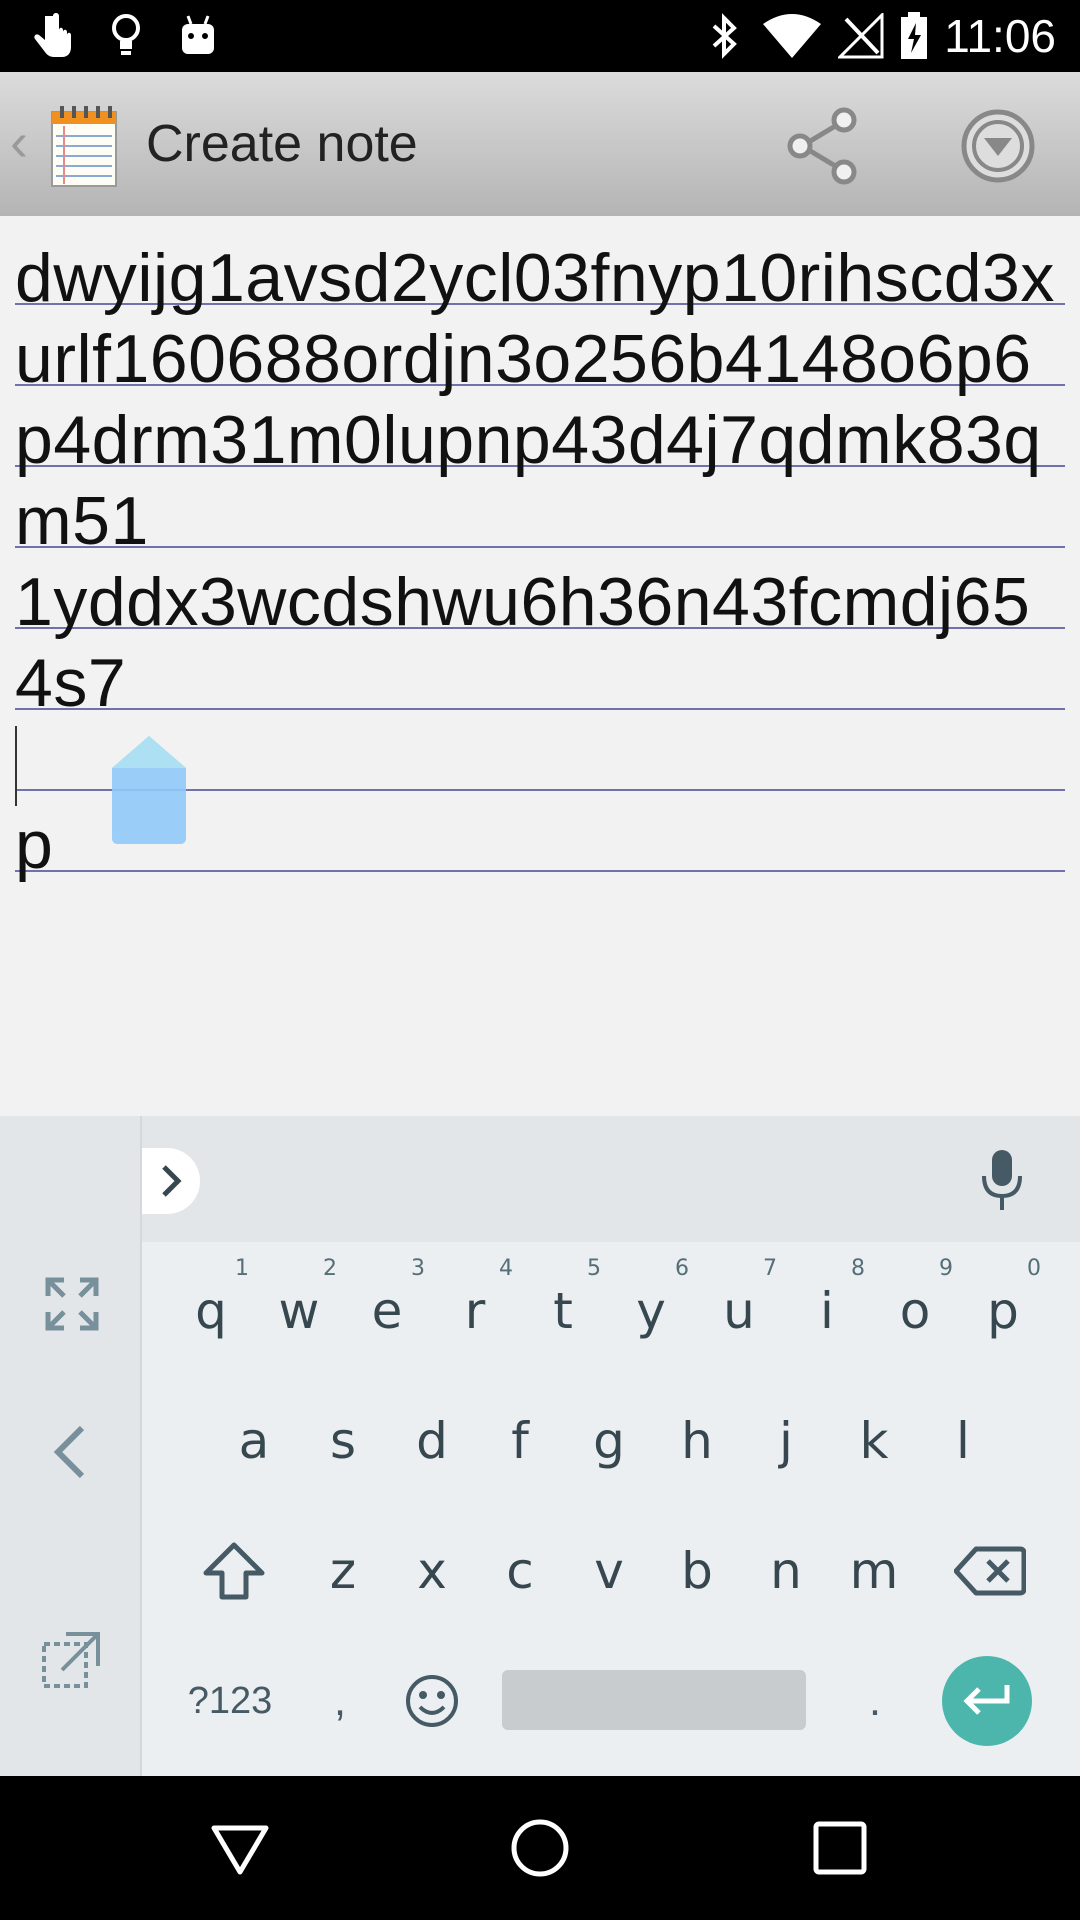 This screenshot has width=1080, height=1920. Describe the element at coordinates (506, 1268) in the screenshot. I see `key-hint: 4` at that location.